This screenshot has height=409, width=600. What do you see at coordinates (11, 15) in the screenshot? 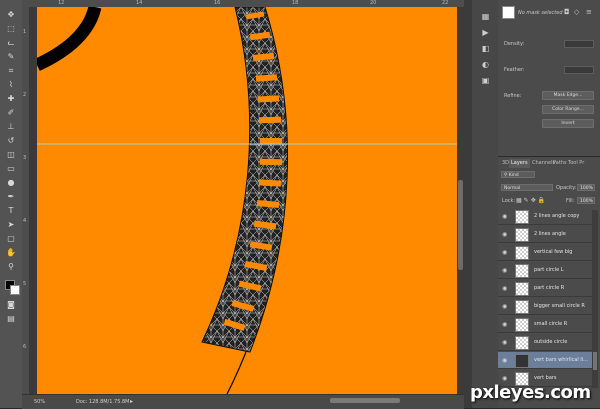
I see `move-tool-icon: ✥` at bounding box center [11, 15].